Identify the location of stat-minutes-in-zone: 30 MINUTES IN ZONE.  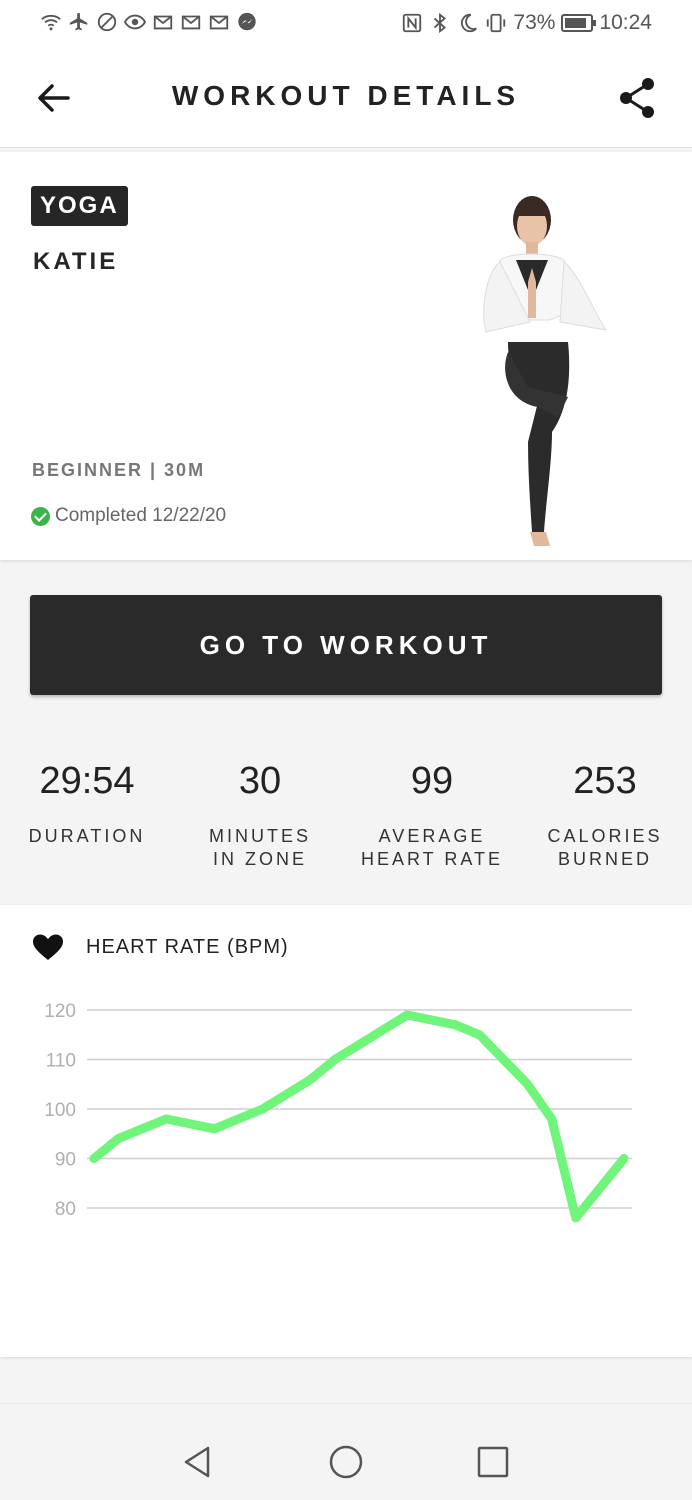
(260, 815).